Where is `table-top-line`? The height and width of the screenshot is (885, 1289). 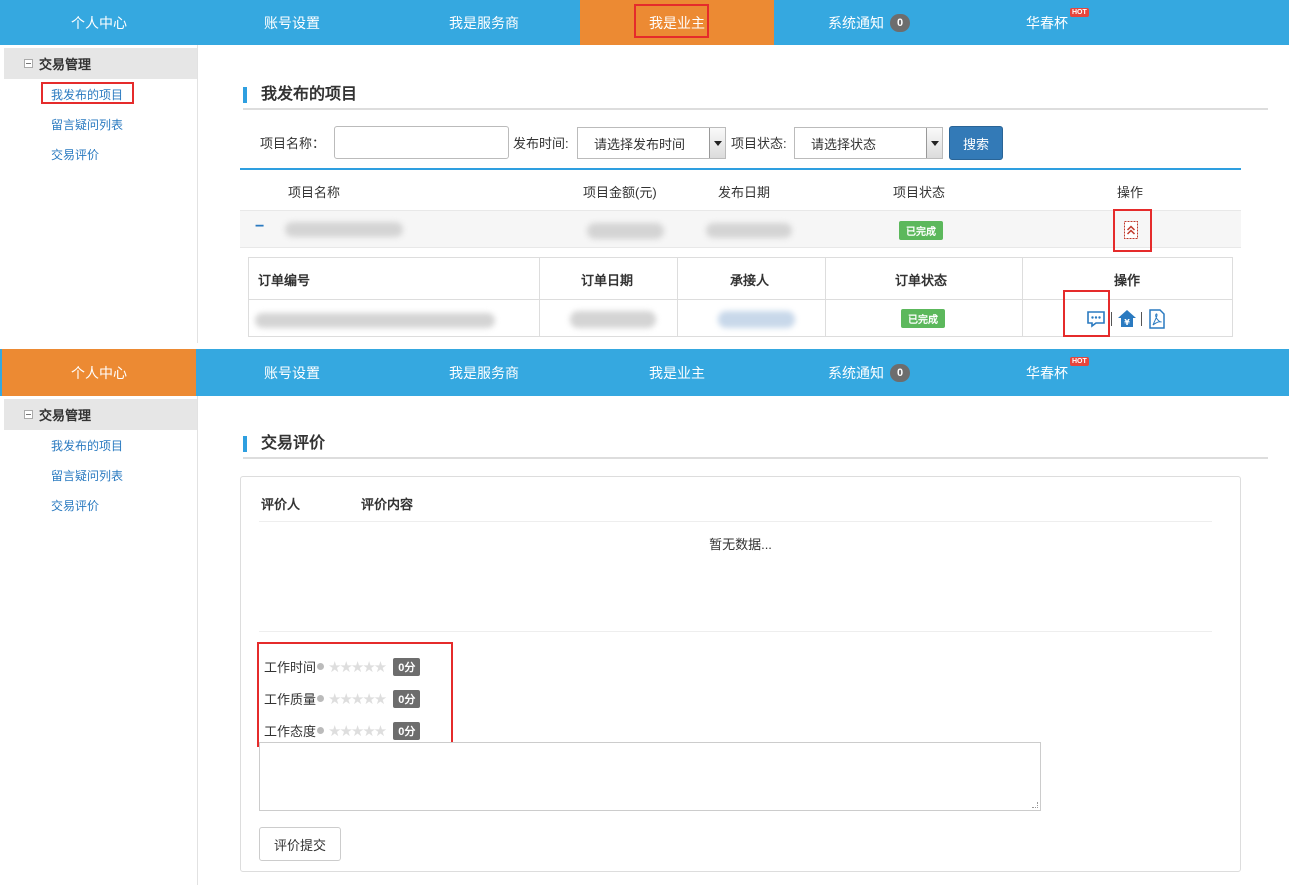 table-top-line is located at coordinates (740, 169).